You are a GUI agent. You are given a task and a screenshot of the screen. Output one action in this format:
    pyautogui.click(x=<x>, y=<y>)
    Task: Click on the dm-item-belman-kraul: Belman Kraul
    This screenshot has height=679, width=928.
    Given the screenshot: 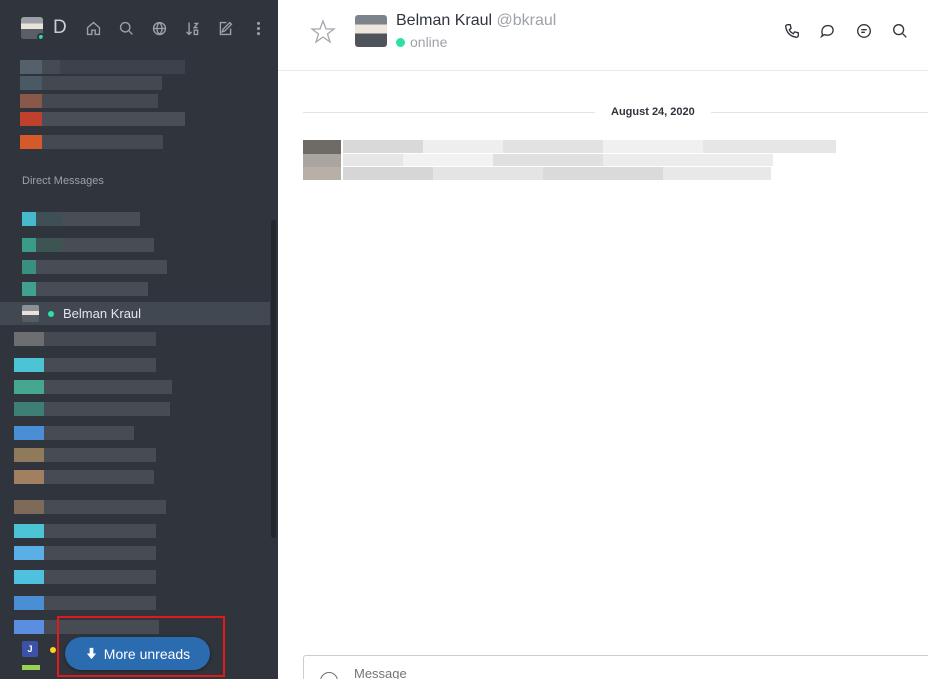 What is the action you would take?
    pyautogui.click(x=135, y=313)
    